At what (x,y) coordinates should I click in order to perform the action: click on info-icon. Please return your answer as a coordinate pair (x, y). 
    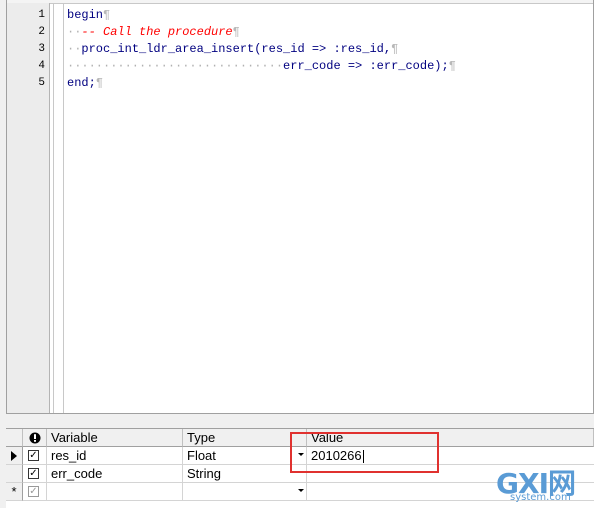
    Looking at the image, I should click on (35, 438).